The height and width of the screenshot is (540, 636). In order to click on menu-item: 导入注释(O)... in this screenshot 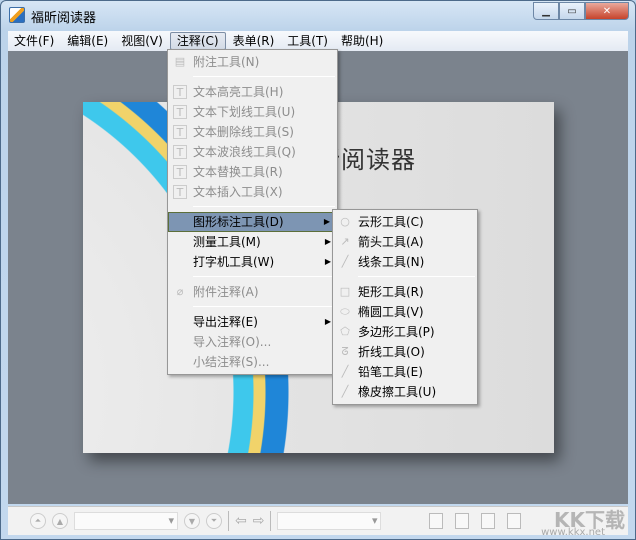, I will do `click(252, 342)`.